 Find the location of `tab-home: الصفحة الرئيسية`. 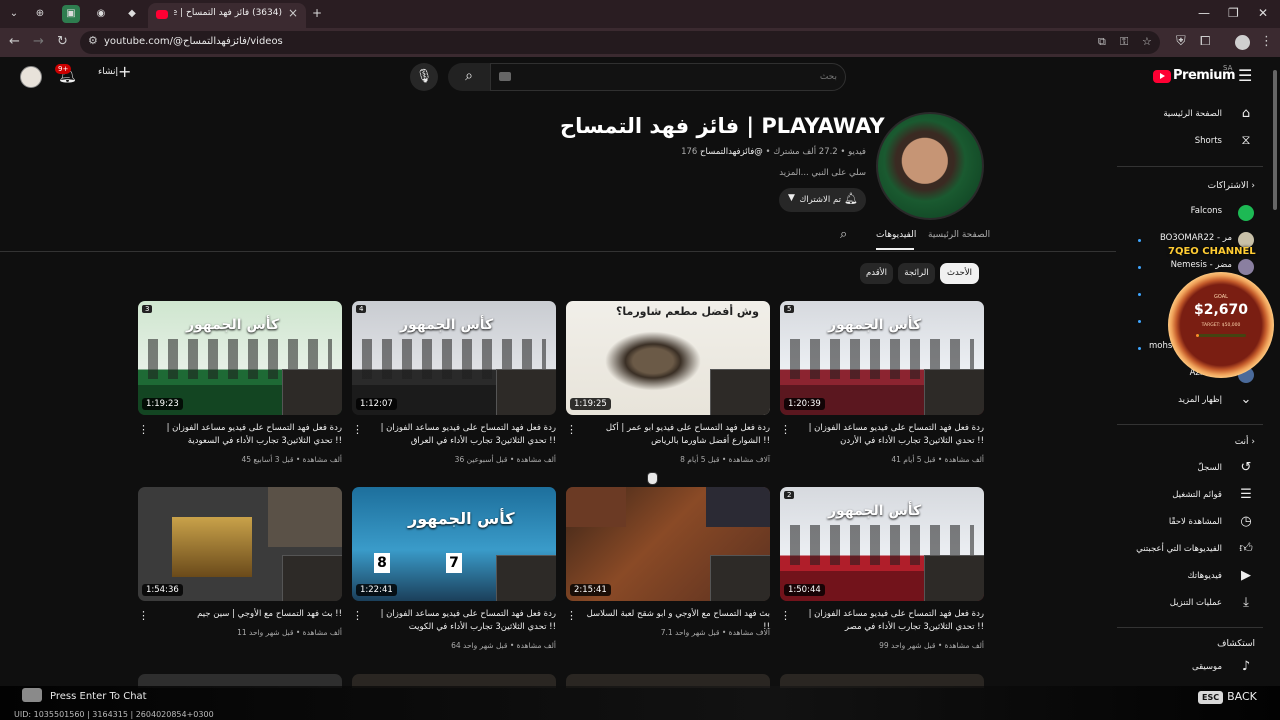

tab-home: الصفحة الرئيسية is located at coordinates (959, 235).